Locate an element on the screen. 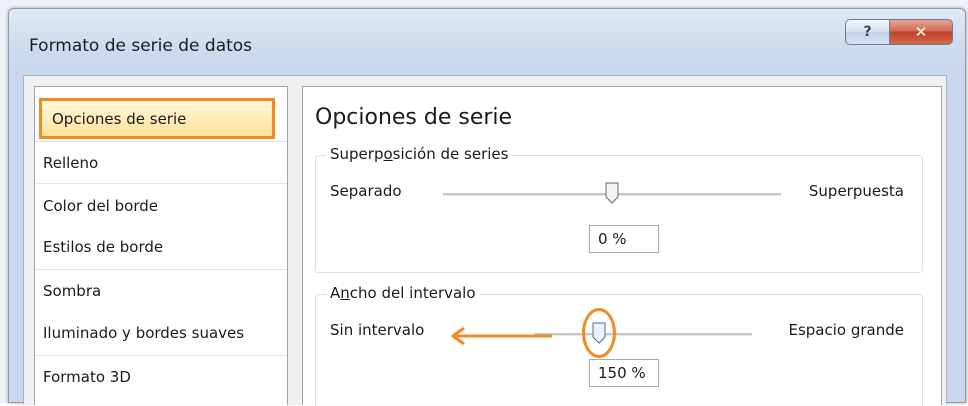 This screenshot has width=968, height=406. overlap-max-label: Superpuesta is located at coordinates (856, 191).